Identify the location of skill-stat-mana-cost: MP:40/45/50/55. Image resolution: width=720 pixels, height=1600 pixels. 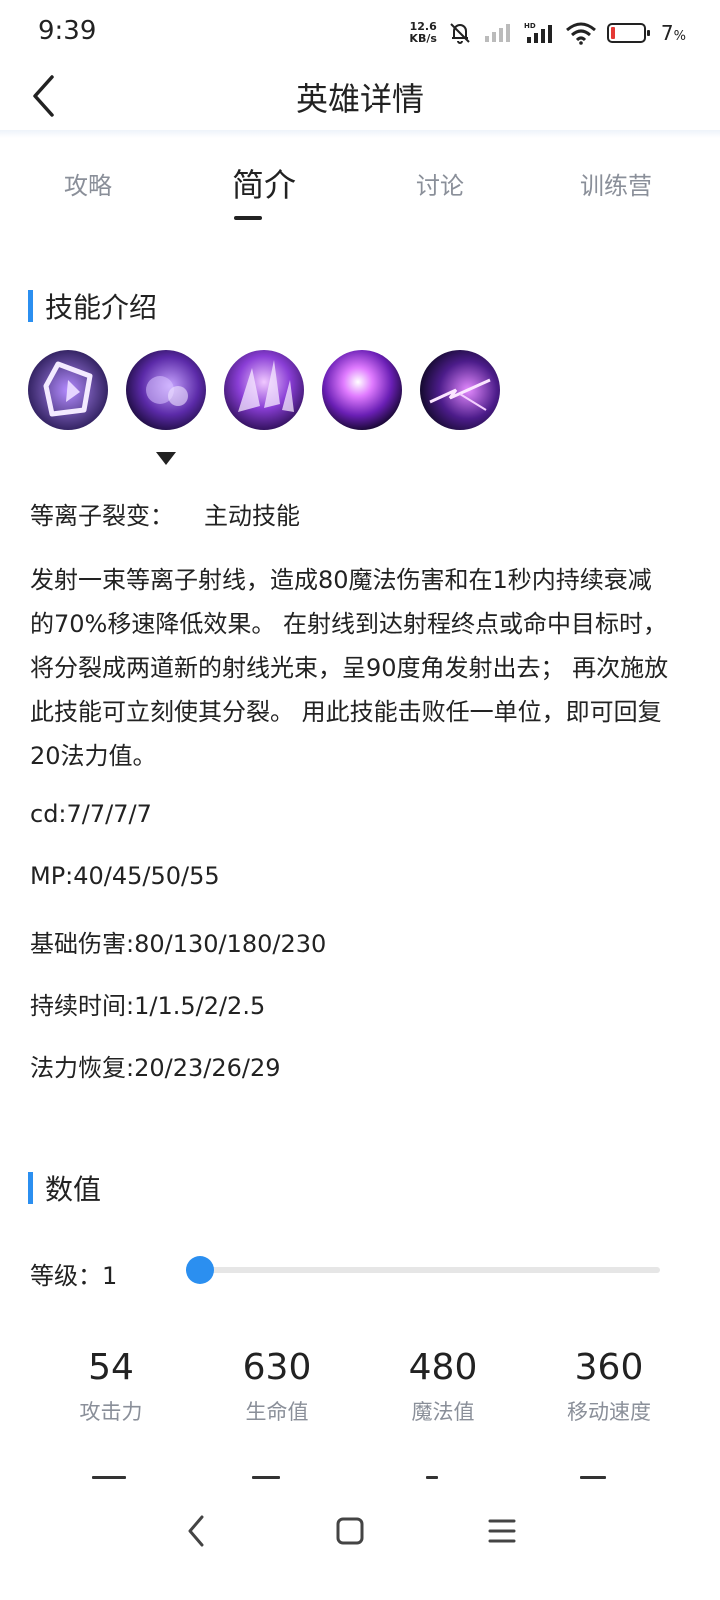
(125, 876).